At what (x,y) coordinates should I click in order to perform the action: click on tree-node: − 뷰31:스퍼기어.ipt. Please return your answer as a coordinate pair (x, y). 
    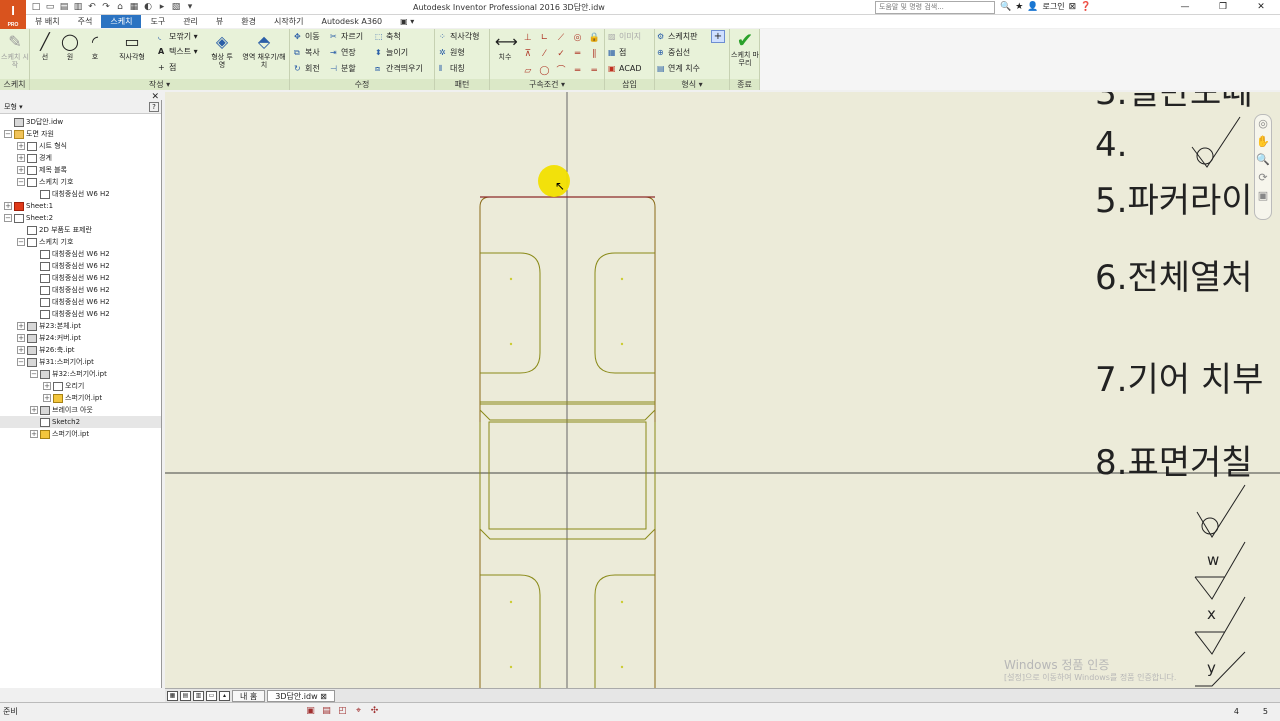
    Looking at the image, I should click on (80, 362).